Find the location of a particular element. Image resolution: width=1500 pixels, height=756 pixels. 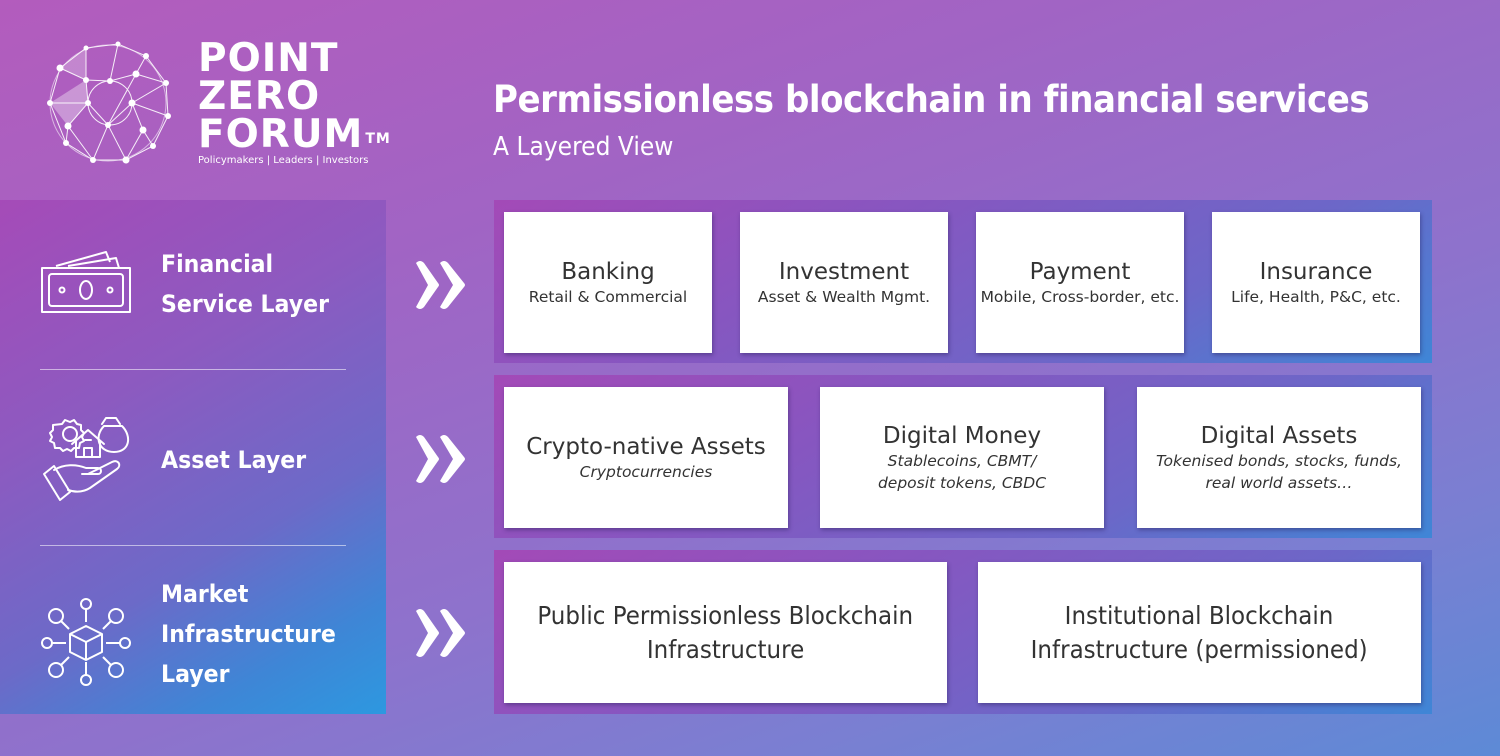

card-subtitle: Mobile, Cross-border, etc. is located at coordinates (1080, 296).